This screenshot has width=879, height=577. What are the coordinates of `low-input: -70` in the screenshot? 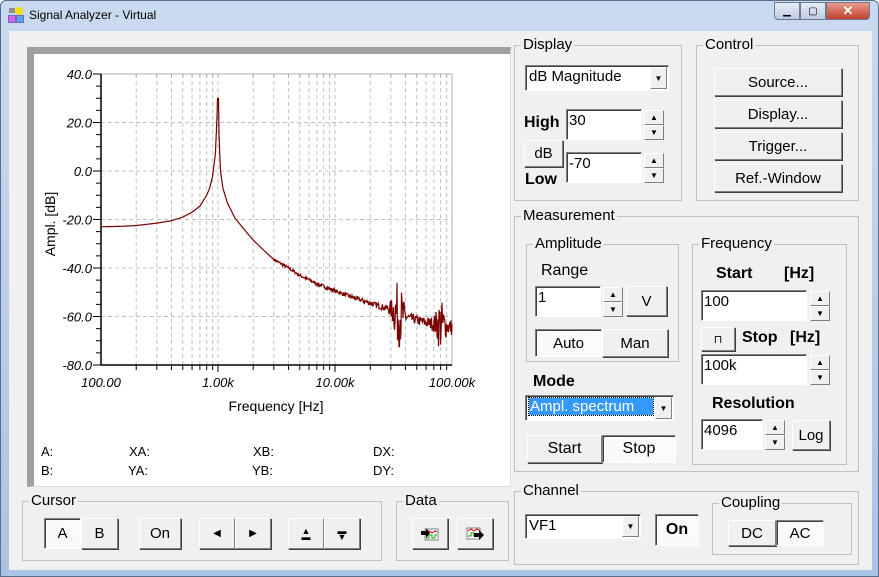 It's located at (604, 167).